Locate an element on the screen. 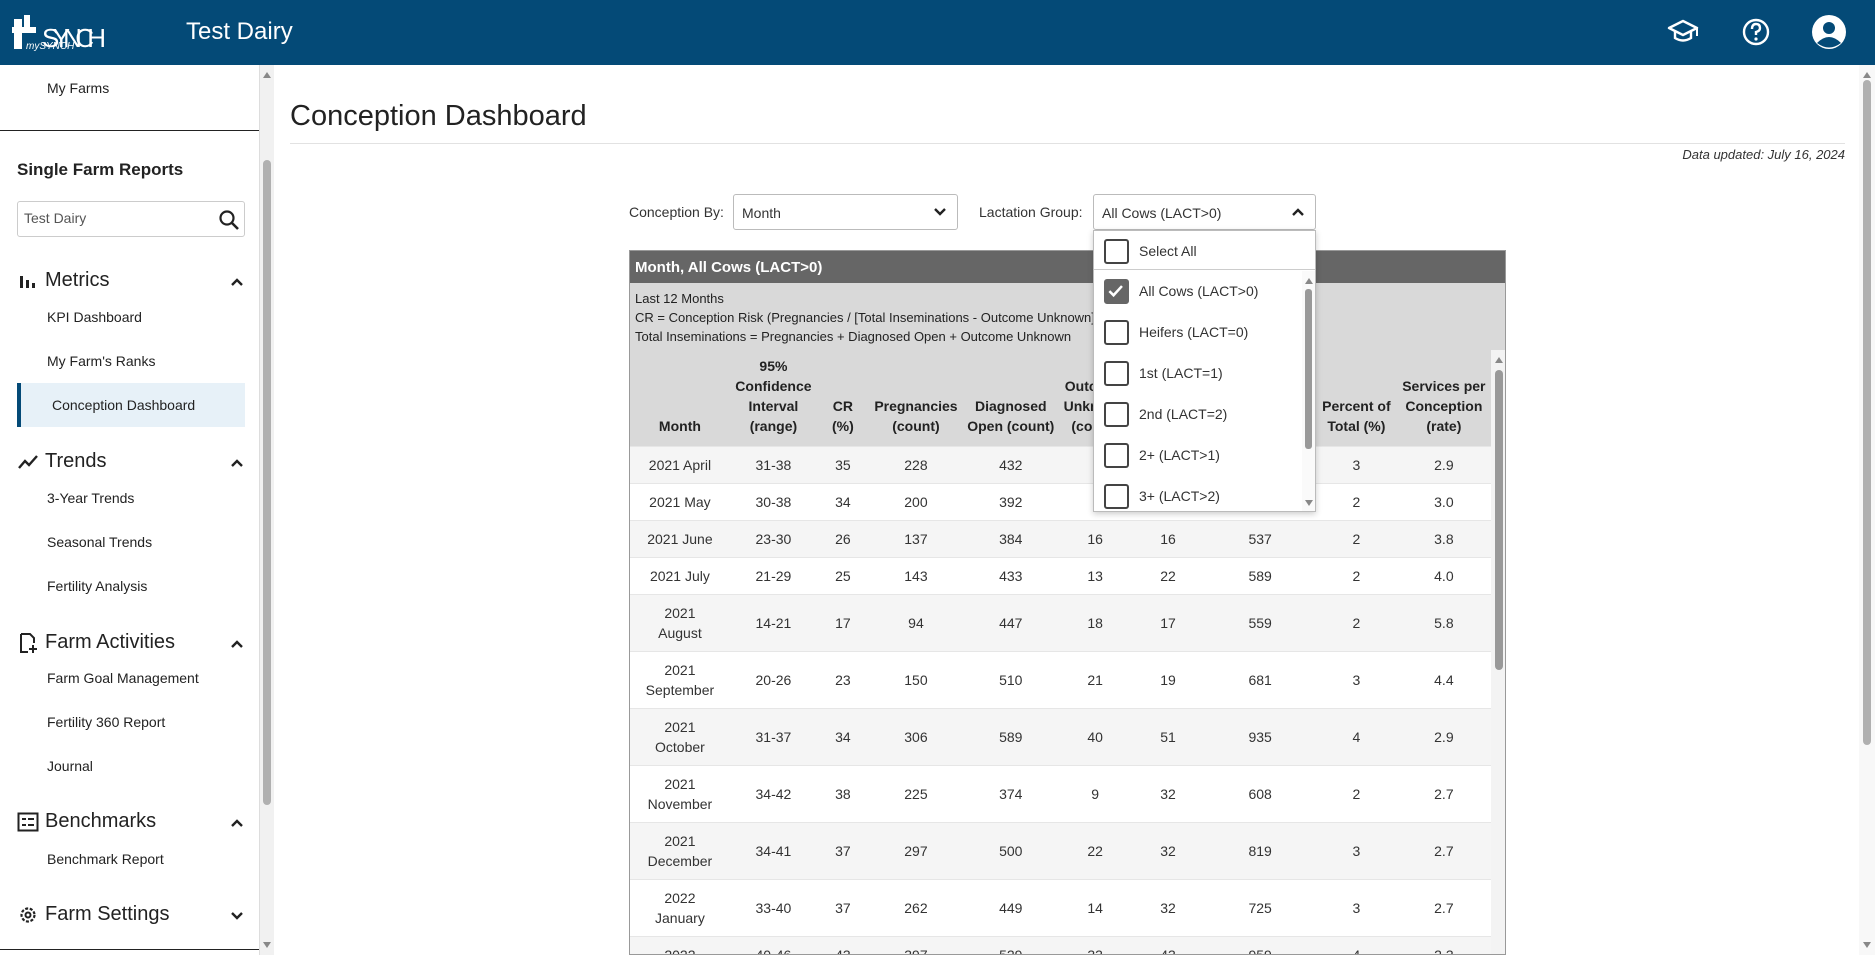 The width and height of the screenshot is (1875, 955). conception-by-select: Month is located at coordinates (845, 212).